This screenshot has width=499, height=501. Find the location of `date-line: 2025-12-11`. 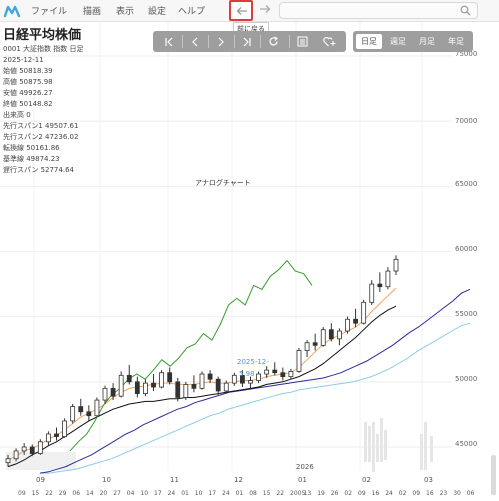

date-line: 2025-12-11 is located at coordinates (23, 60).